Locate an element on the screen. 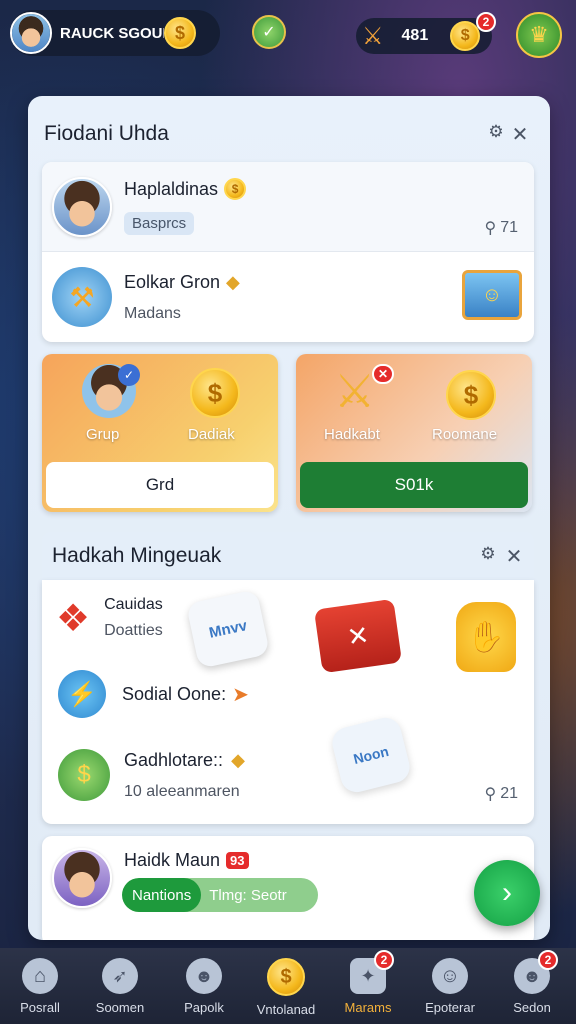  chest-icon: ✕ is located at coordinates (358, 636).